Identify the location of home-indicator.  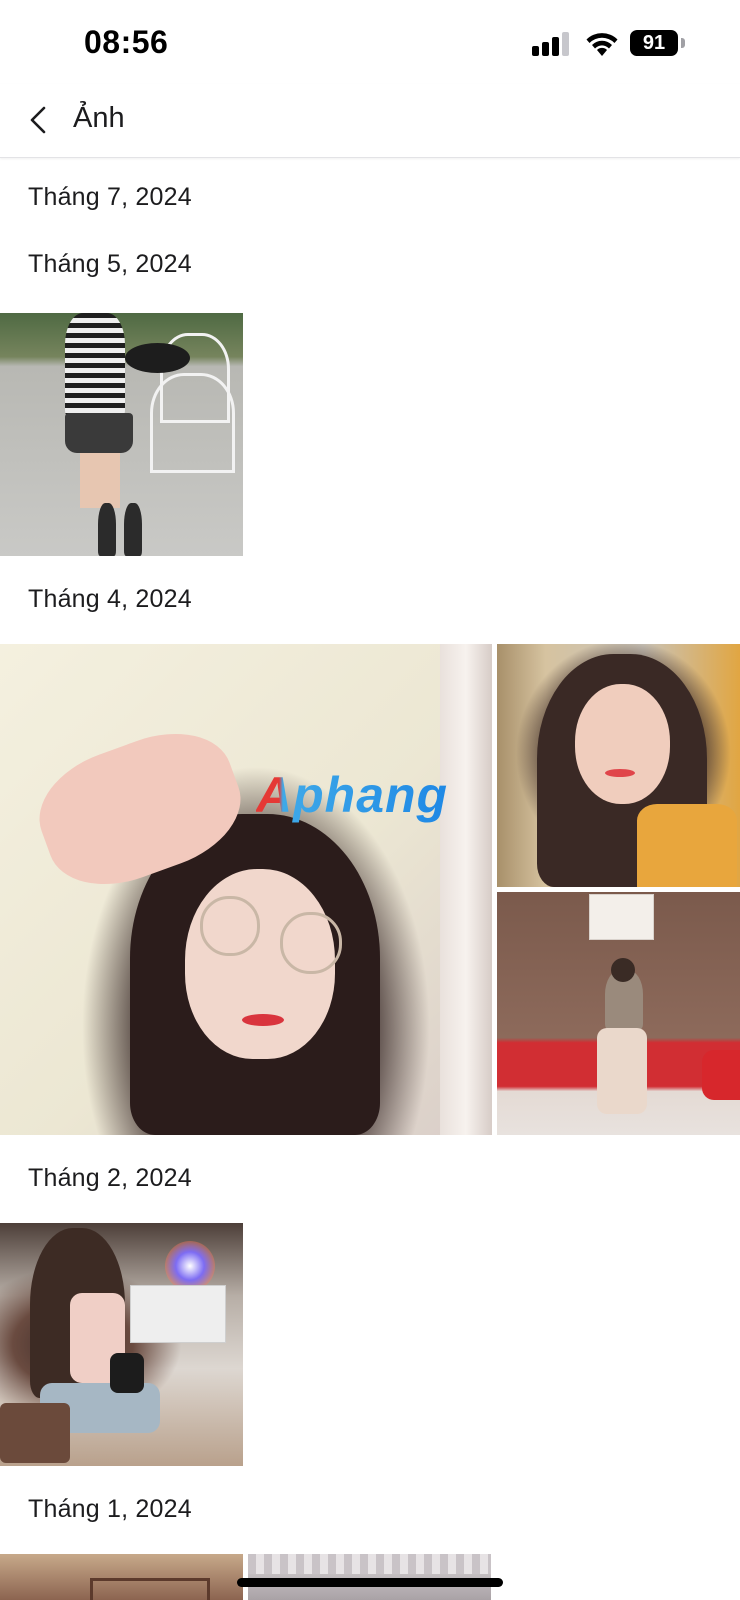
(370, 1582).